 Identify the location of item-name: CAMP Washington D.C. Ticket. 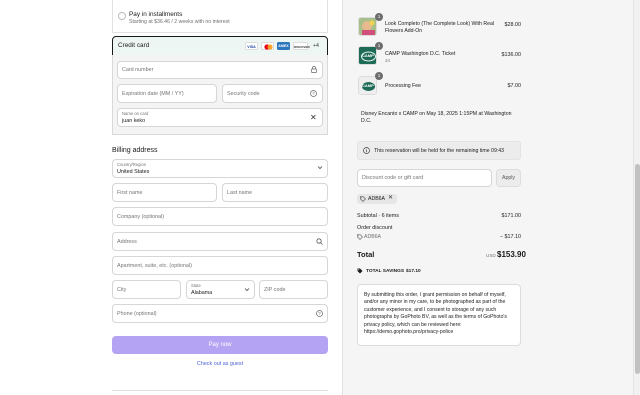
(420, 54).